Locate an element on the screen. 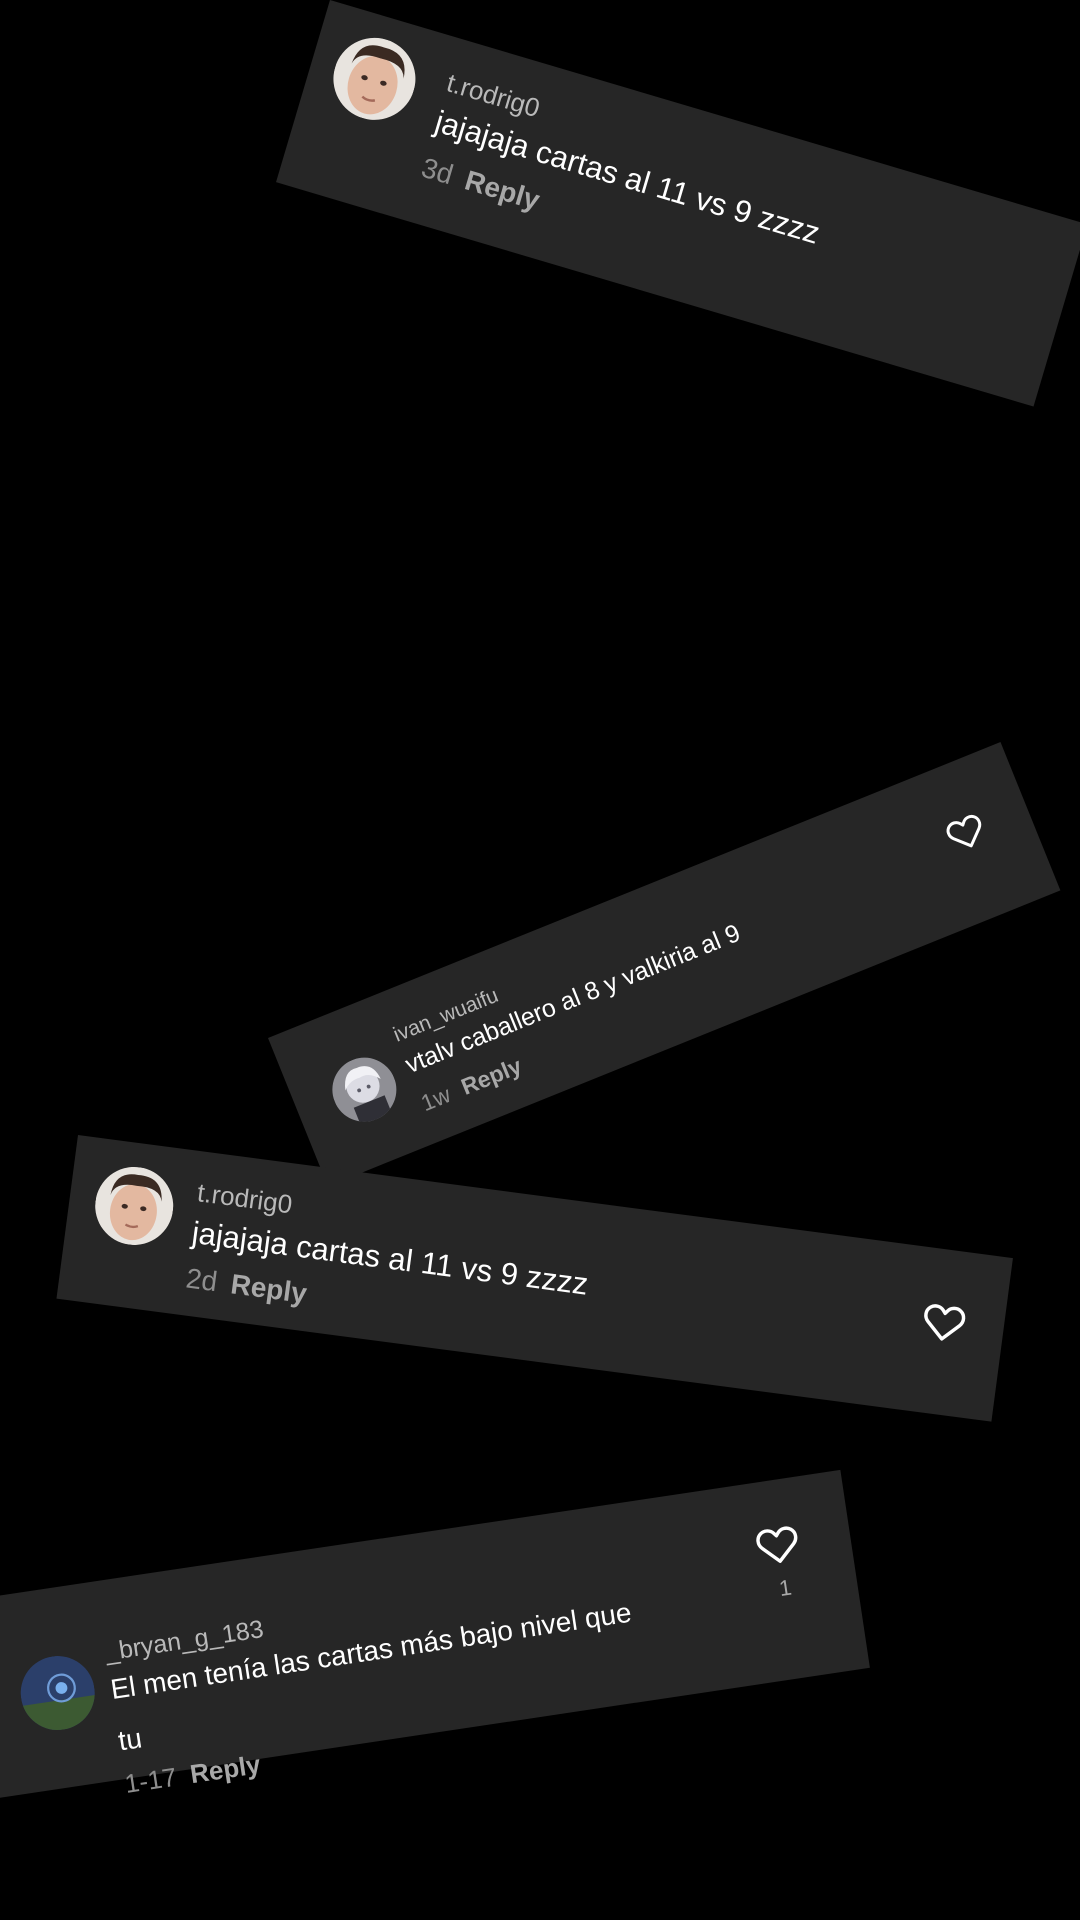  username: t.rodrig0 is located at coordinates (244, 1198).